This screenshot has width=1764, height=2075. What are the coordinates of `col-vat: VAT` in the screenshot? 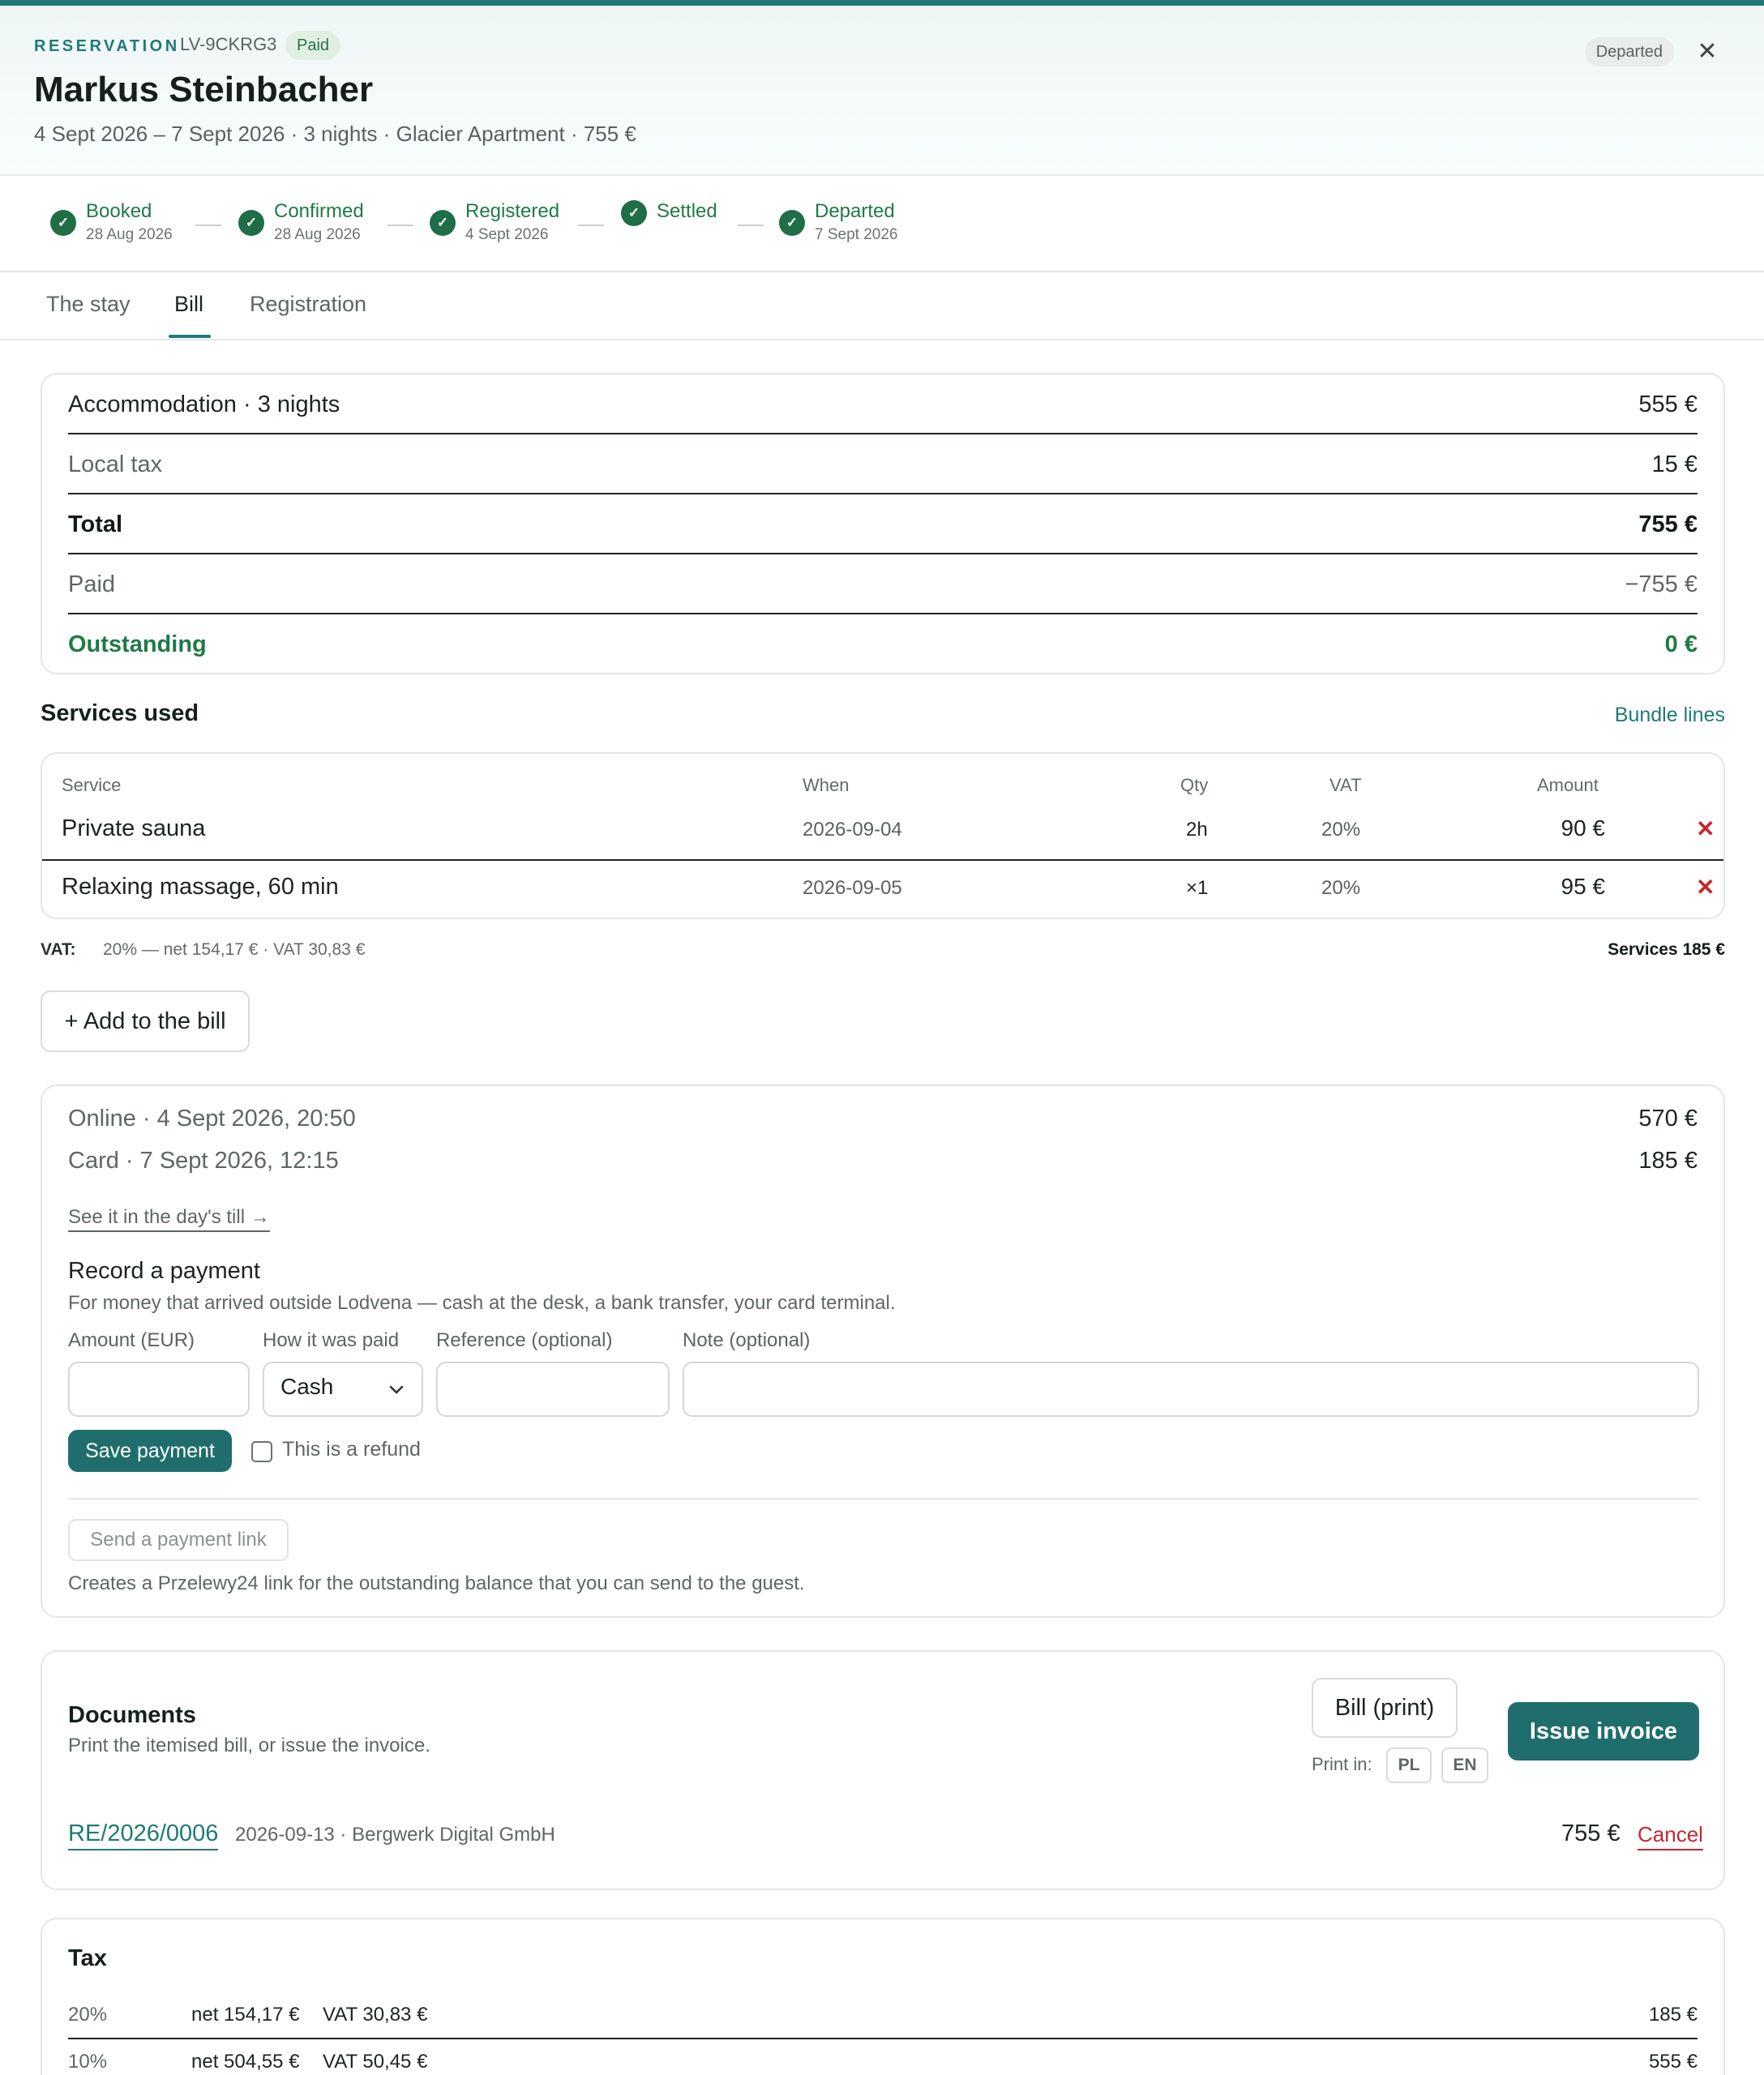 It's located at (1345, 785).